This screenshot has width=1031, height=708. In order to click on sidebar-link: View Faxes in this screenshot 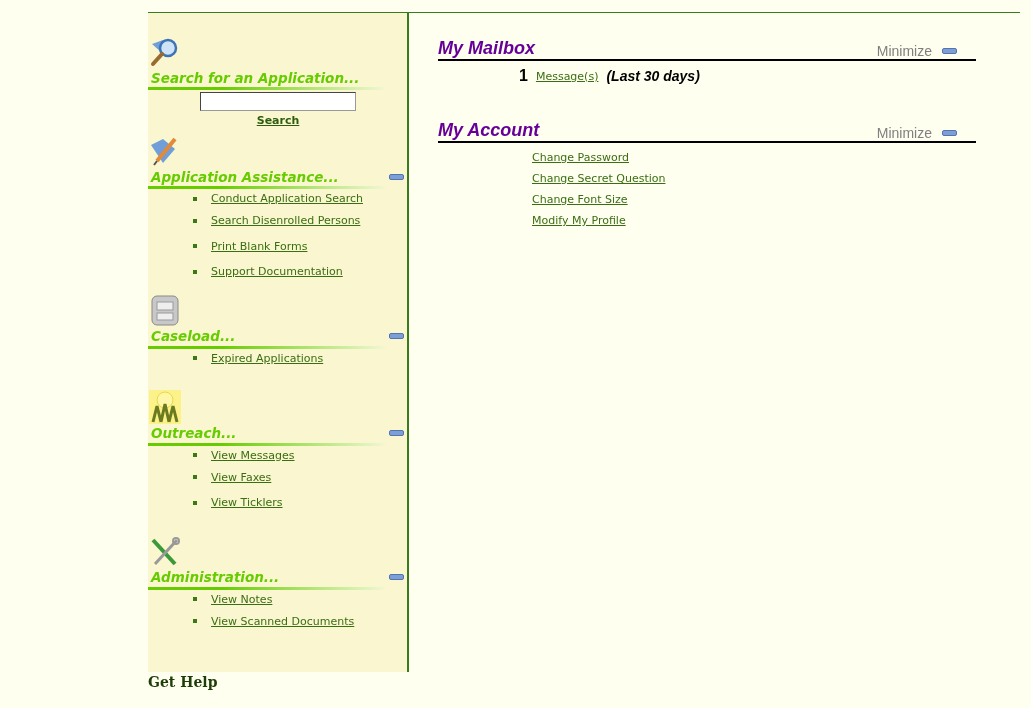, I will do `click(241, 477)`.